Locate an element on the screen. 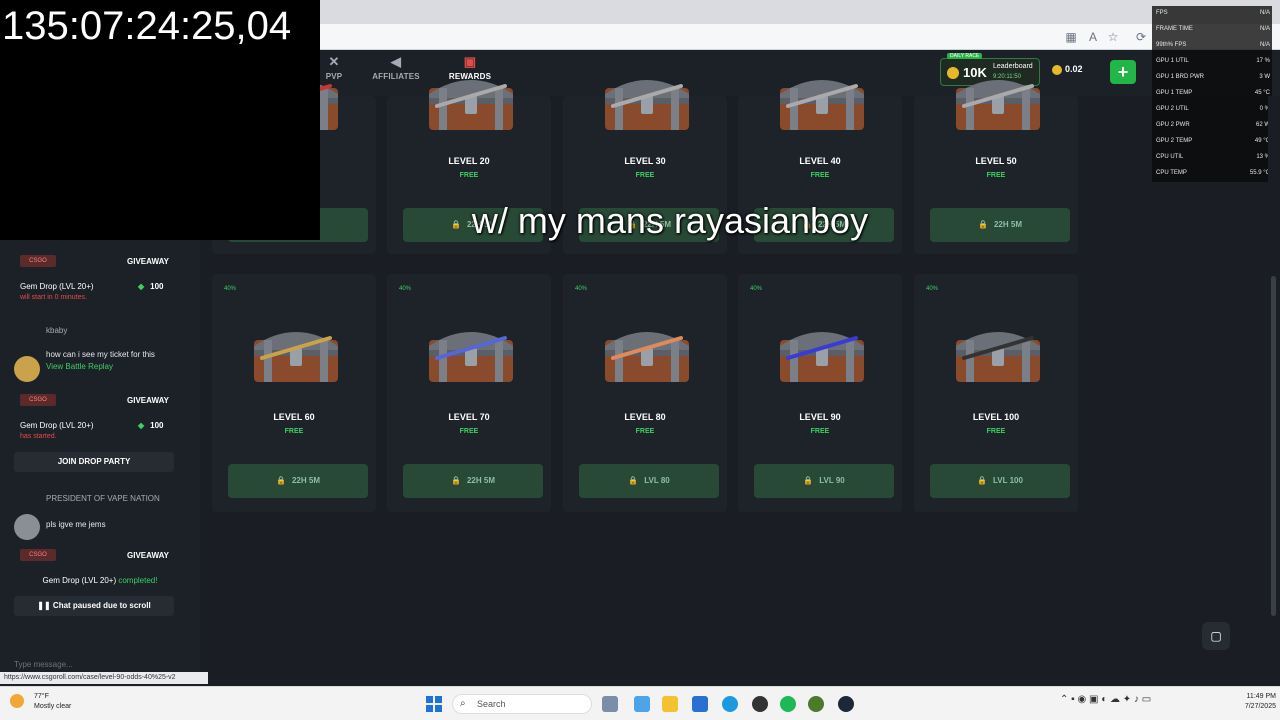  perf-key: CPU UTIL is located at coordinates (1170, 157).